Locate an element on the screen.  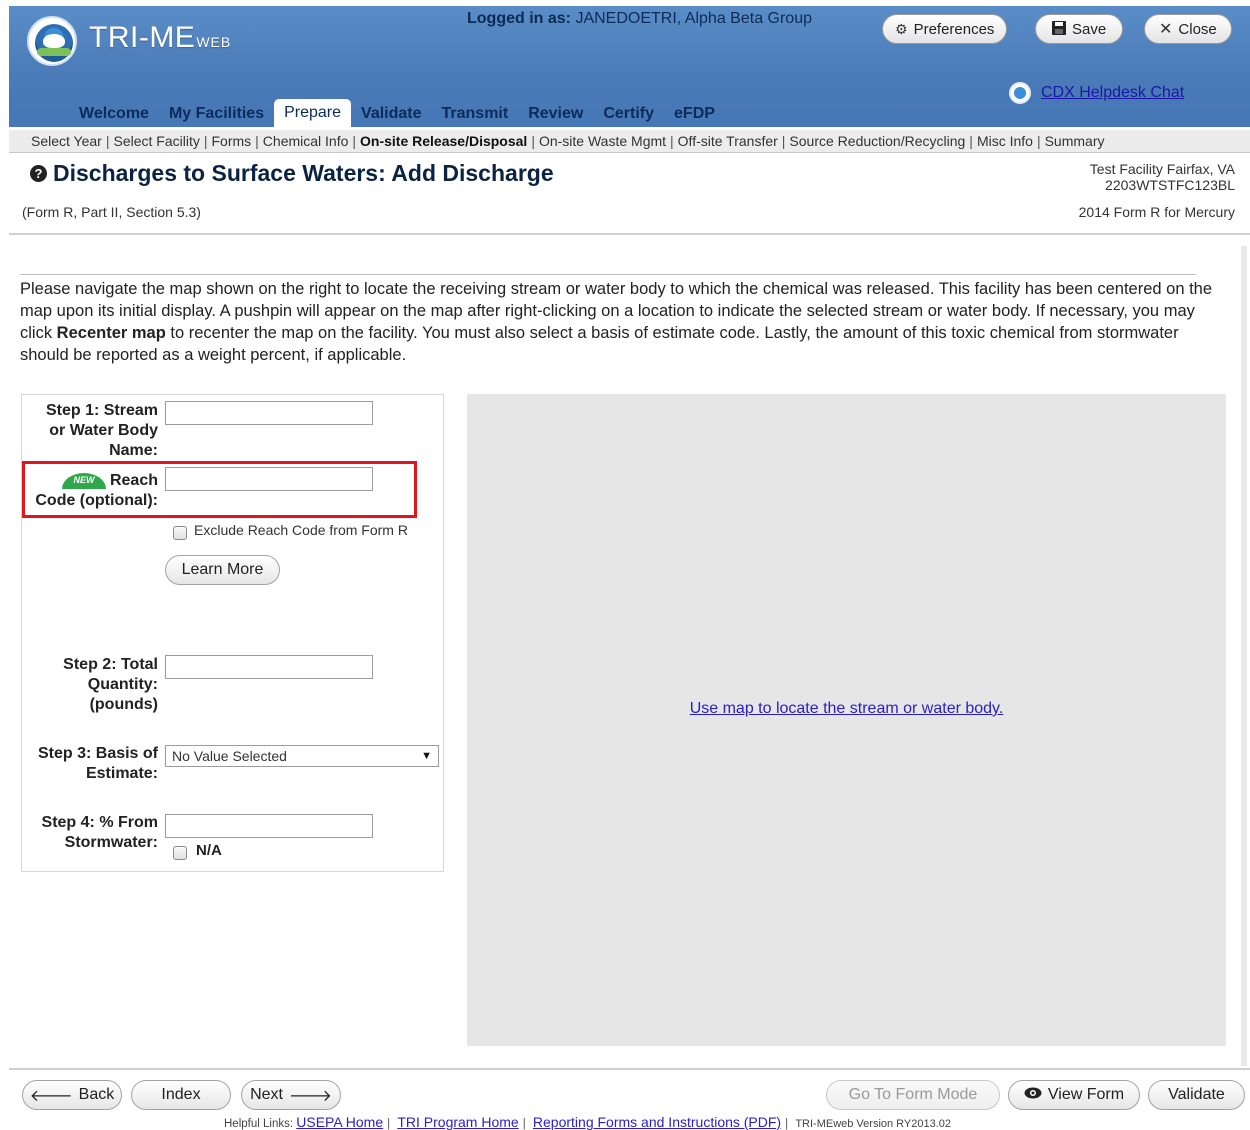
close-button: ✕ Close is located at coordinates (1188, 29).